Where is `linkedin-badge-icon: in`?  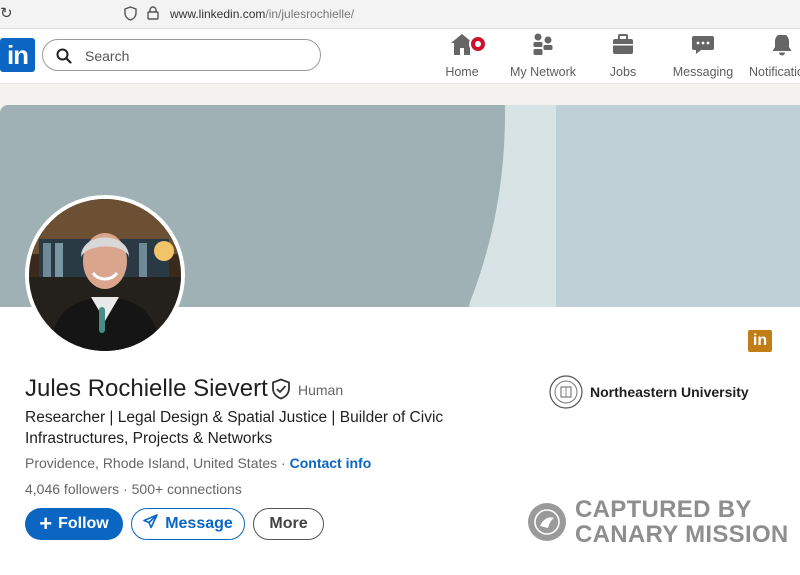
linkedin-badge-icon: in is located at coordinates (760, 341).